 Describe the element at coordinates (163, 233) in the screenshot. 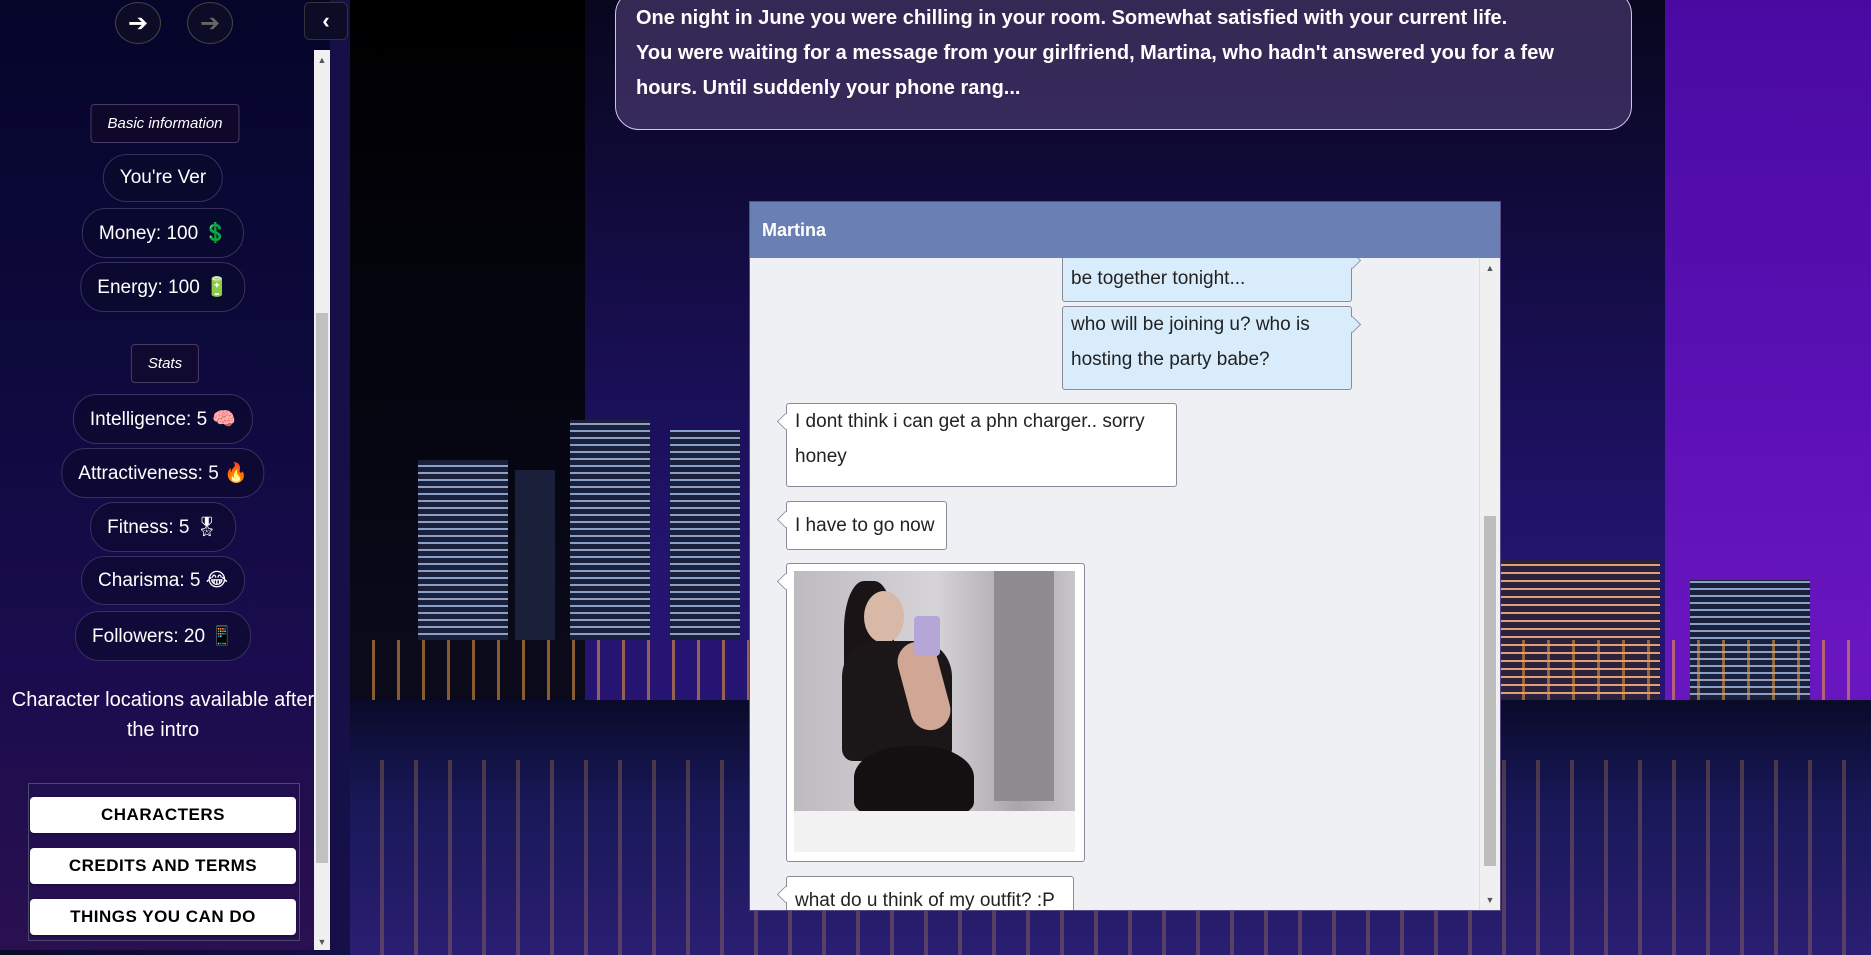

I see `money-stat: Money: 100 💲` at that location.